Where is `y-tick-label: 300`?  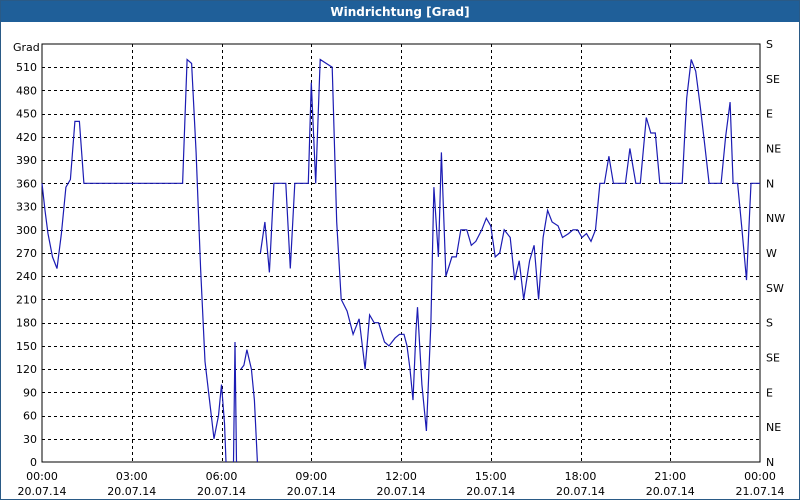
y-tick-label: 300 is located at coordinates (26, 230).